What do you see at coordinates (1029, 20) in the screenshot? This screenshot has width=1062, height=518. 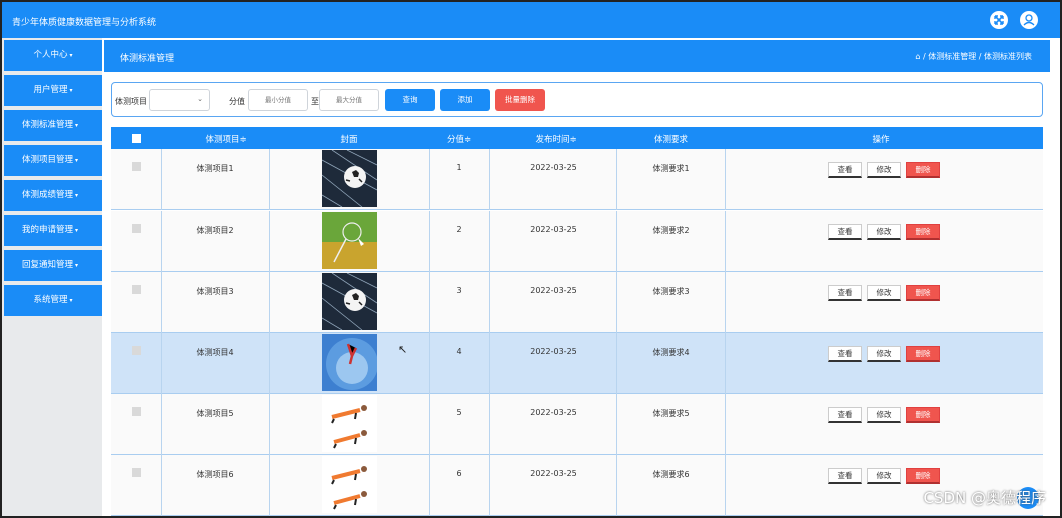 I see `user-icon` at bounding box center [1029, 20].